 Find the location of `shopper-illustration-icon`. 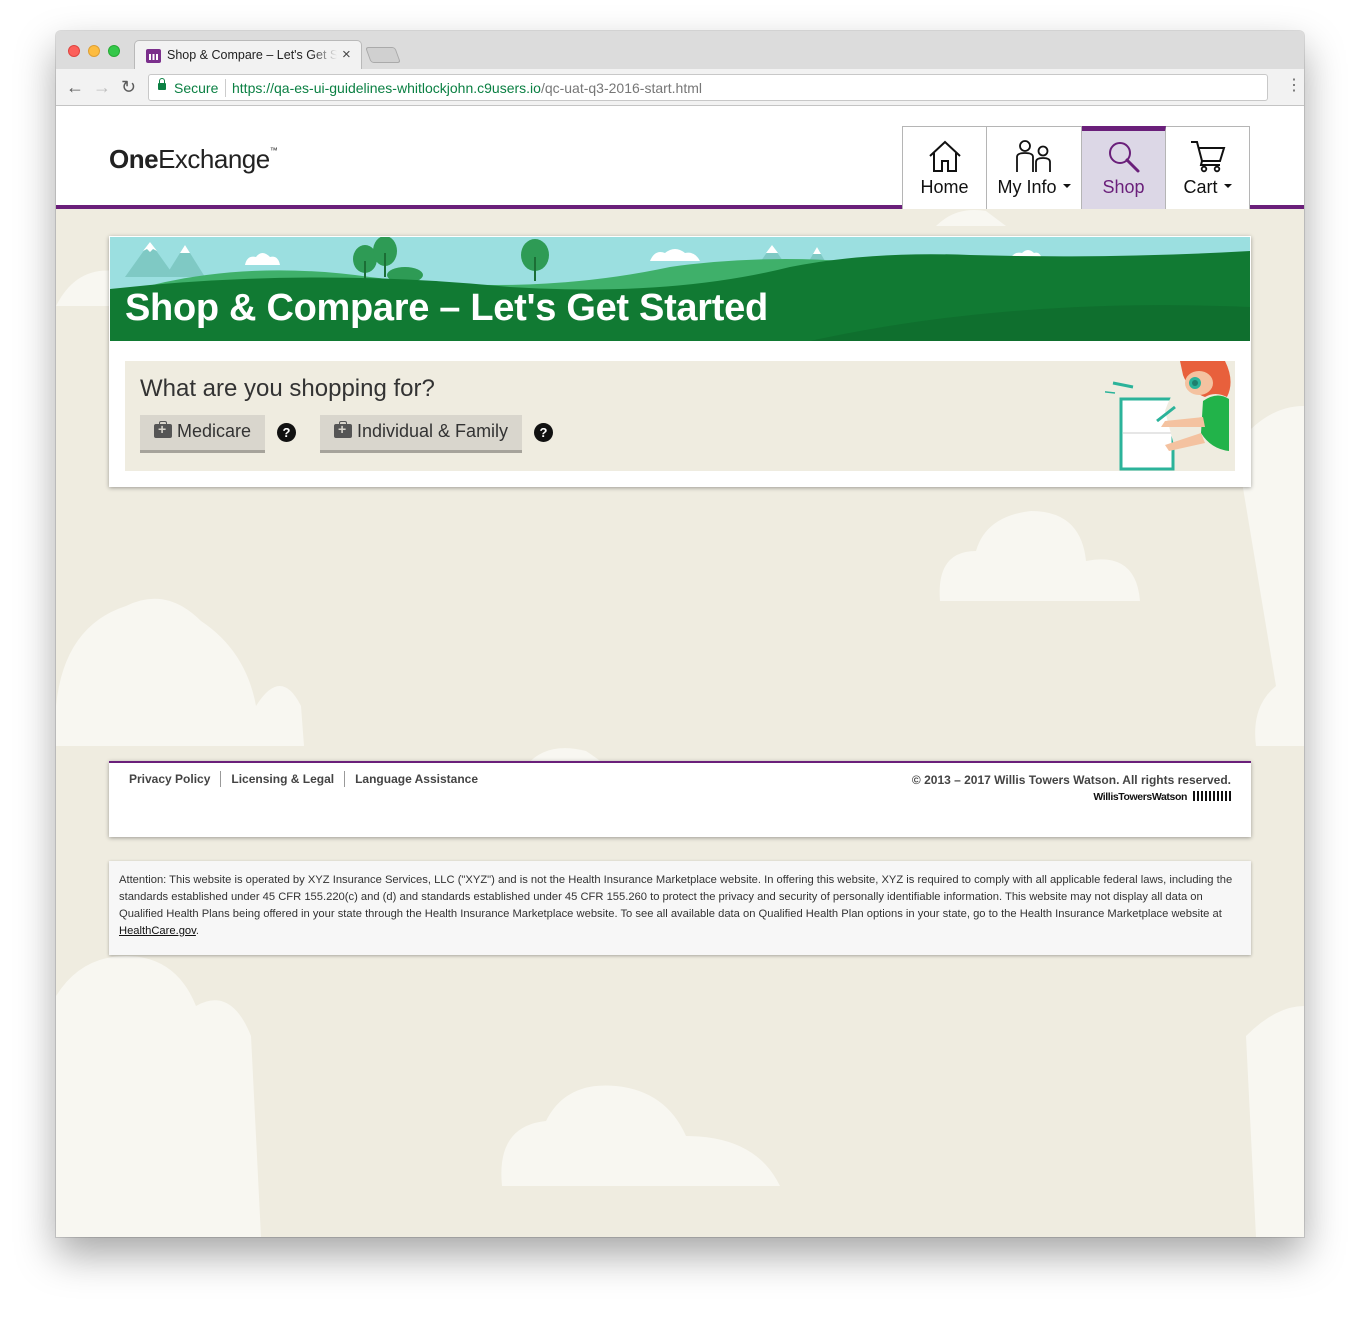

shopper-illustration-icon is located at coordinates (1170, 416).